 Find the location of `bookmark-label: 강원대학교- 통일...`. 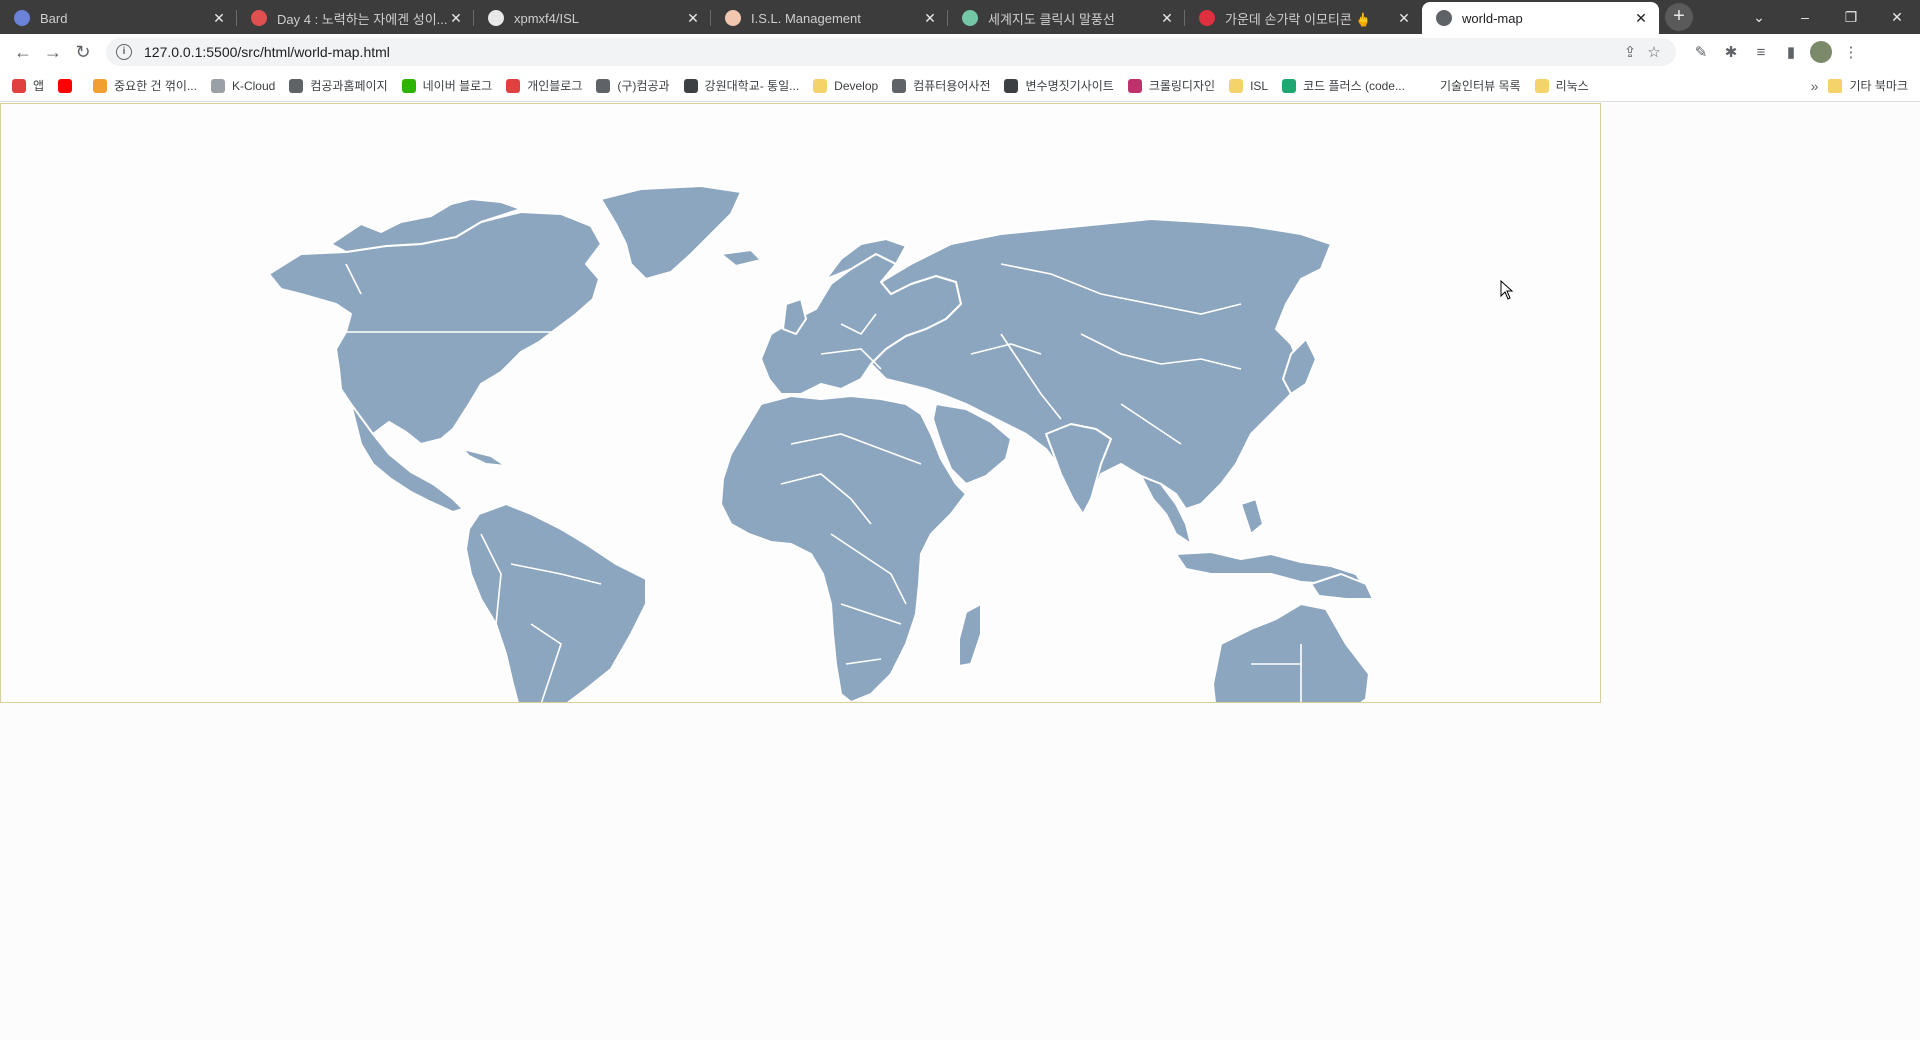

bookmark-label: 강원대학교- 통일... is located at coordinates (752, 86).